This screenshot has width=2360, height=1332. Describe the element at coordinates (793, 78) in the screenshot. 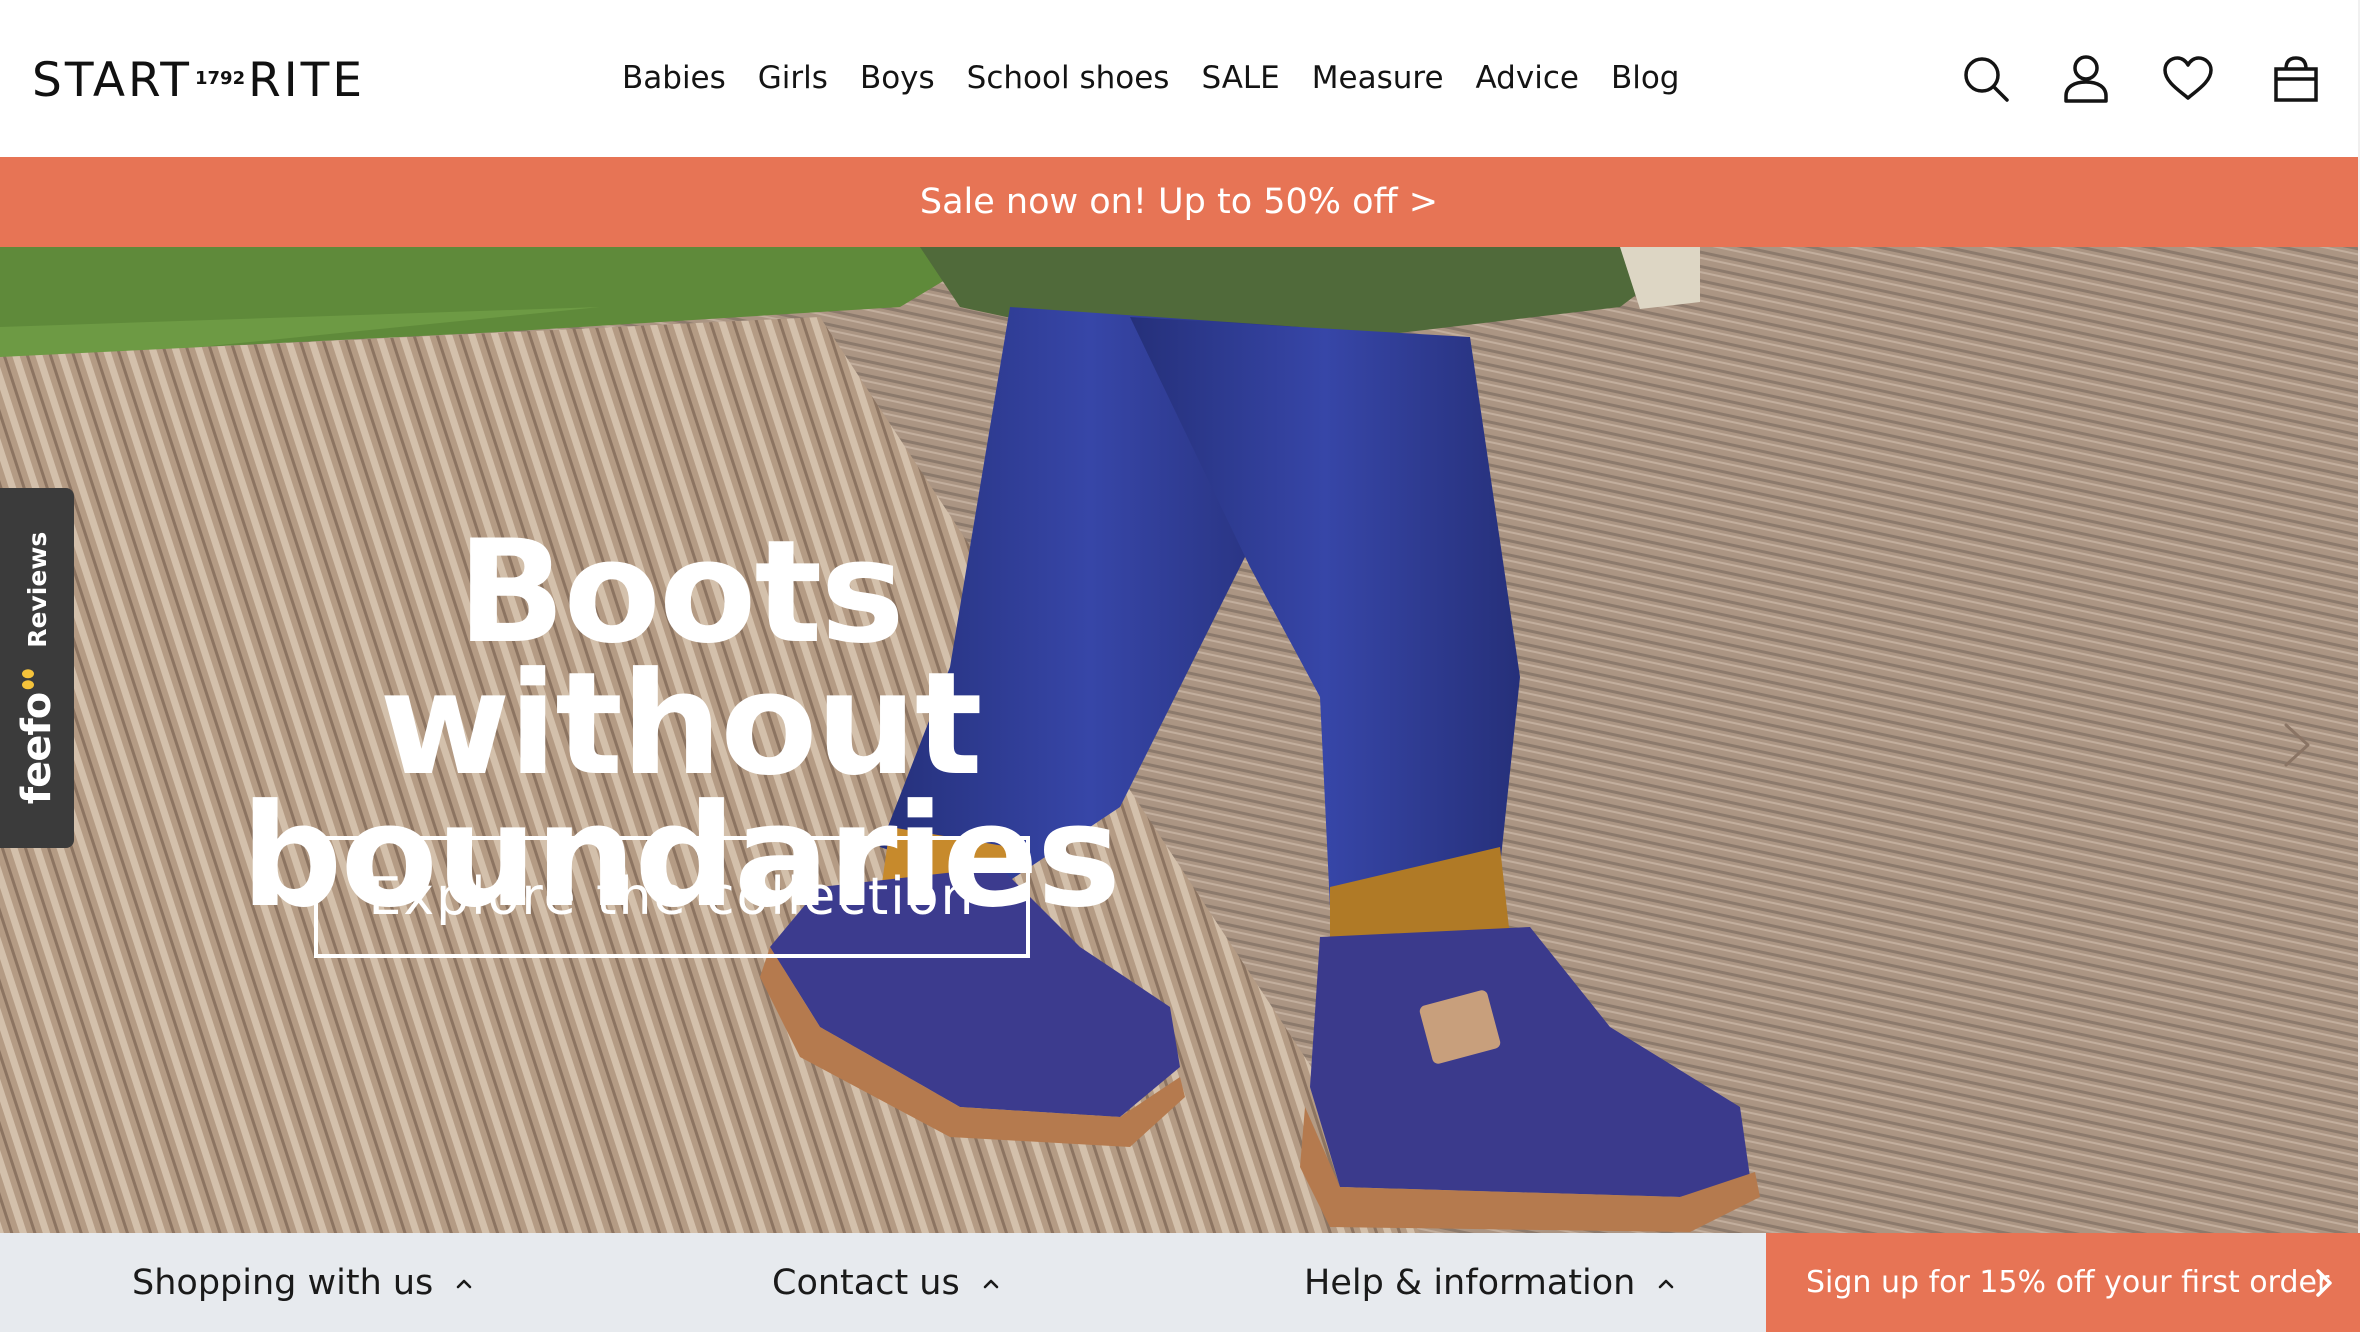

I see `nav-item-girls: Girls` at that location.